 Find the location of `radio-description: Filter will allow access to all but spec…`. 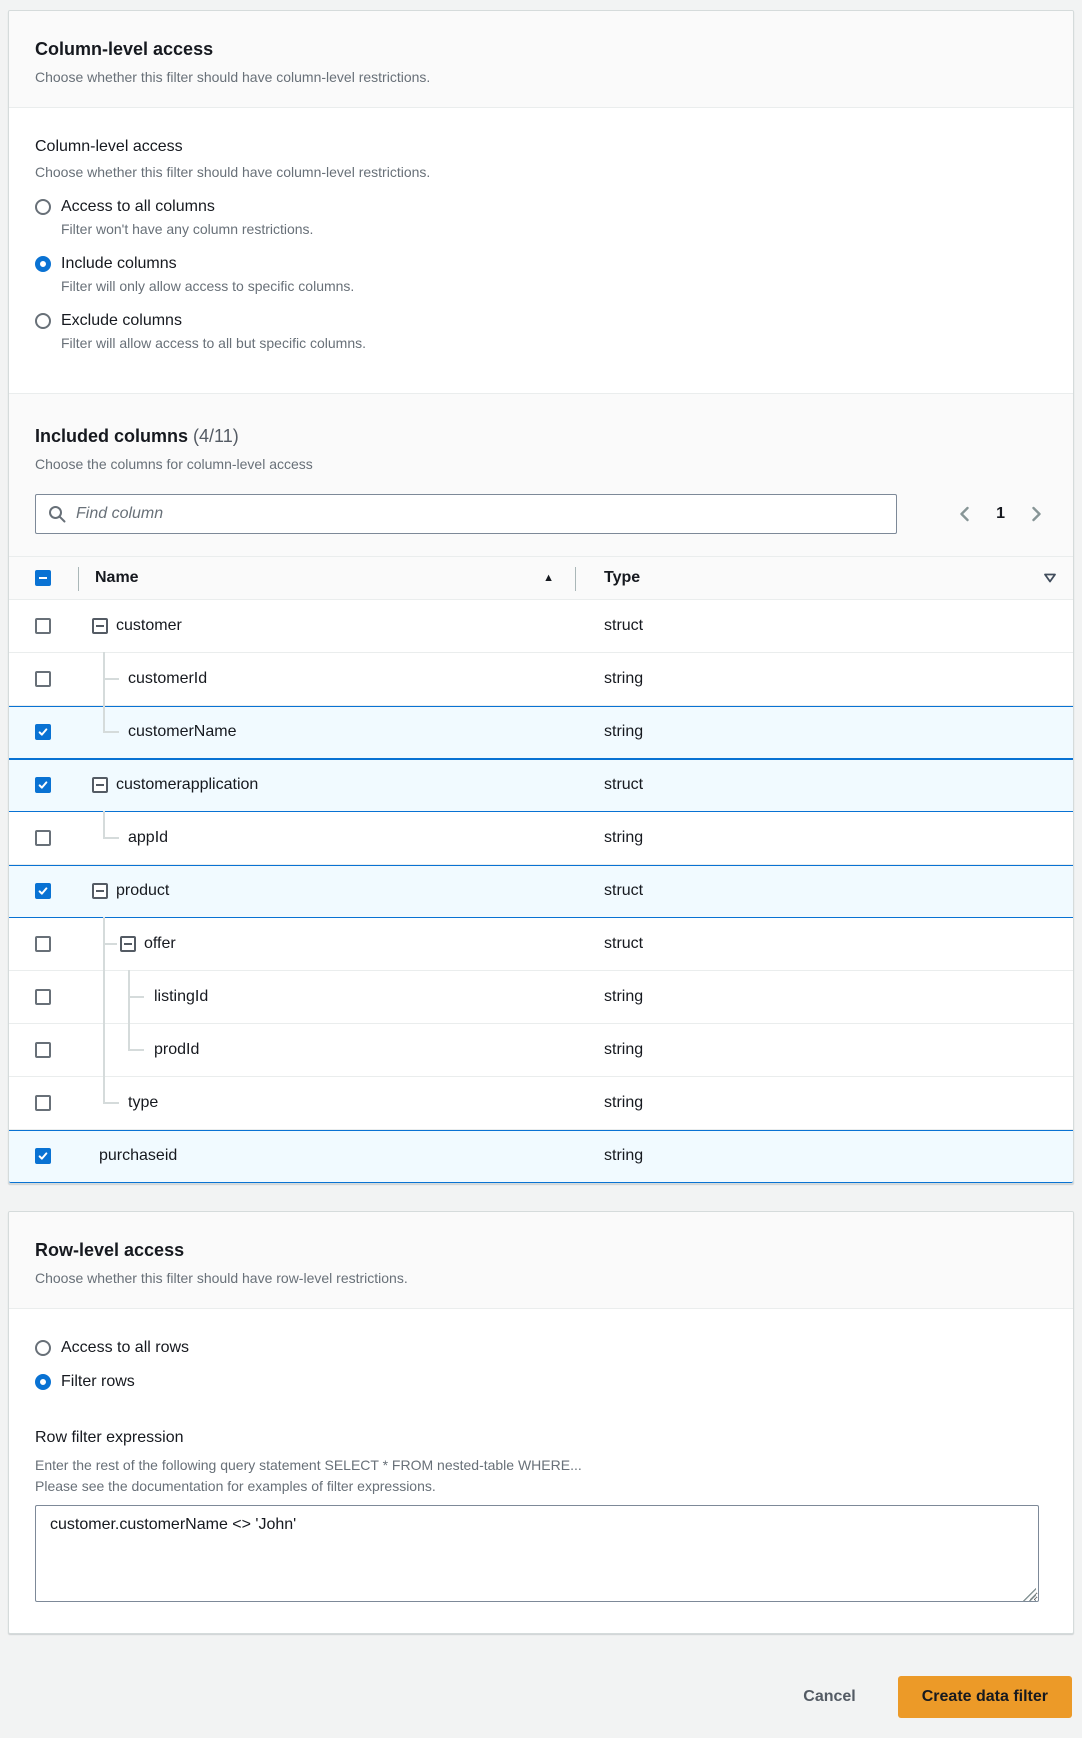

radio-description: Filter will allow access to all but spec… is located at coordinates (213, 343).